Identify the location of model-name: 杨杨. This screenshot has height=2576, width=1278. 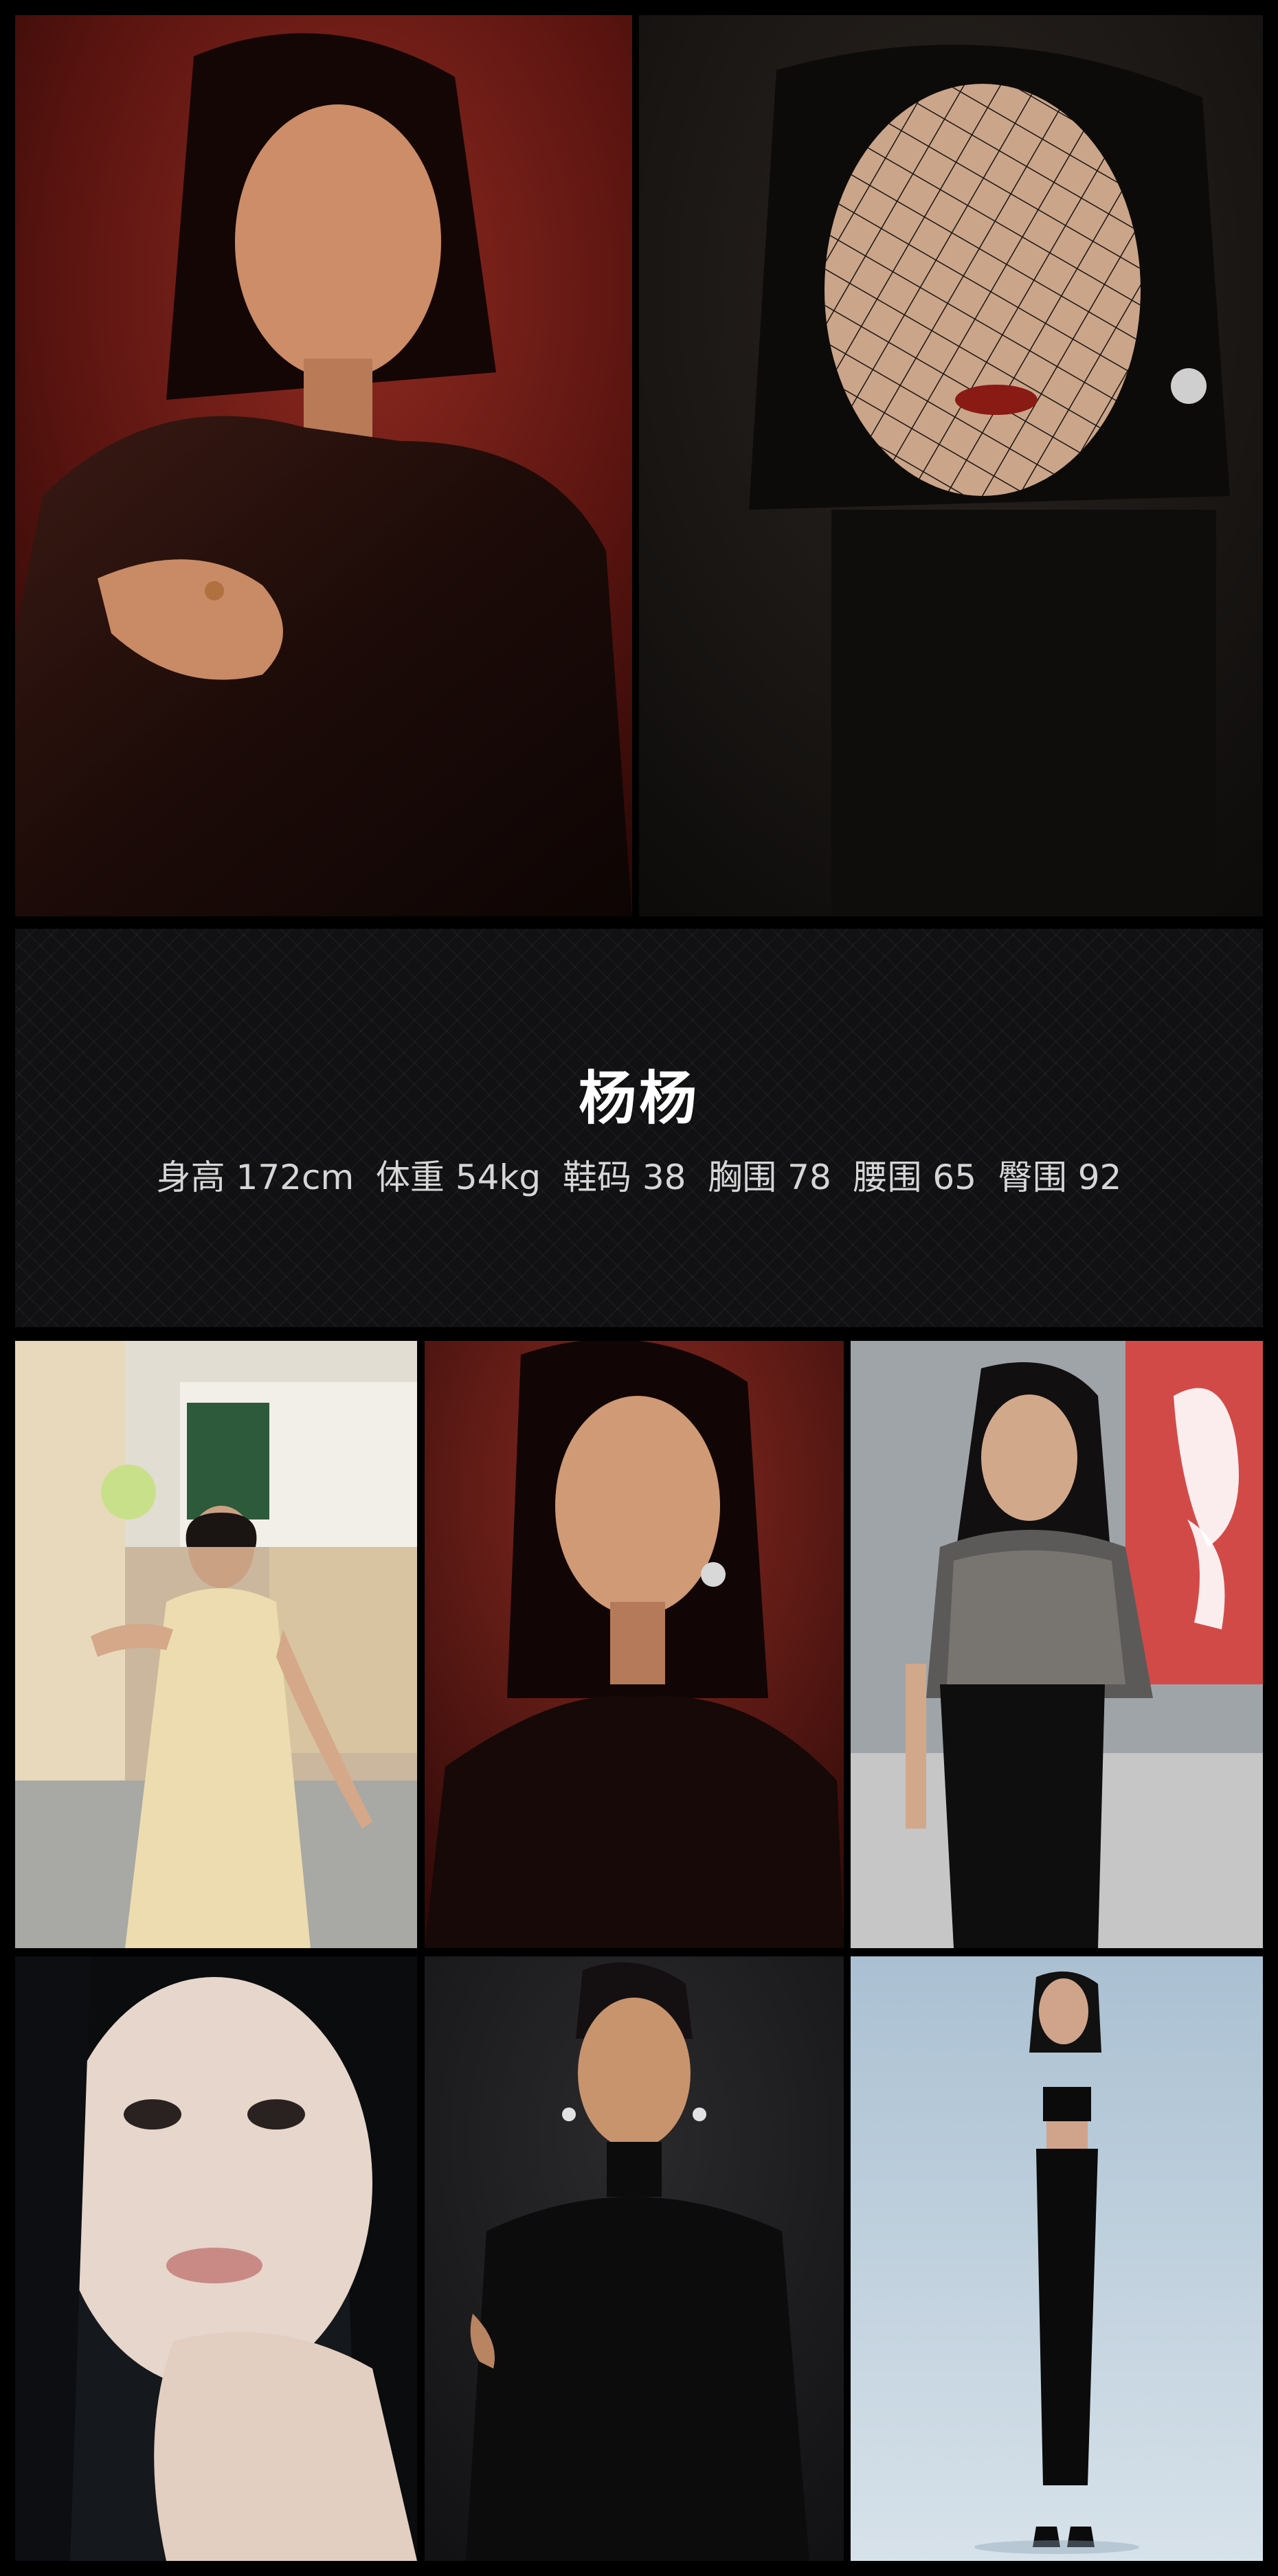
(638, 1098).